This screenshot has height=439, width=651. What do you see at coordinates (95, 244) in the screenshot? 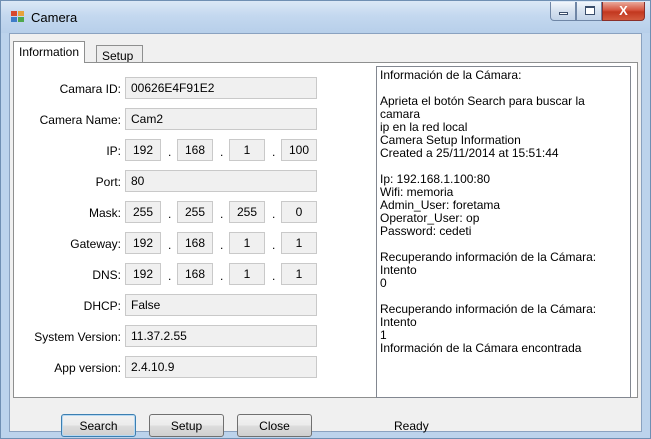
I see `gateway-label: Gateway:` at bounding box center [95, 244].